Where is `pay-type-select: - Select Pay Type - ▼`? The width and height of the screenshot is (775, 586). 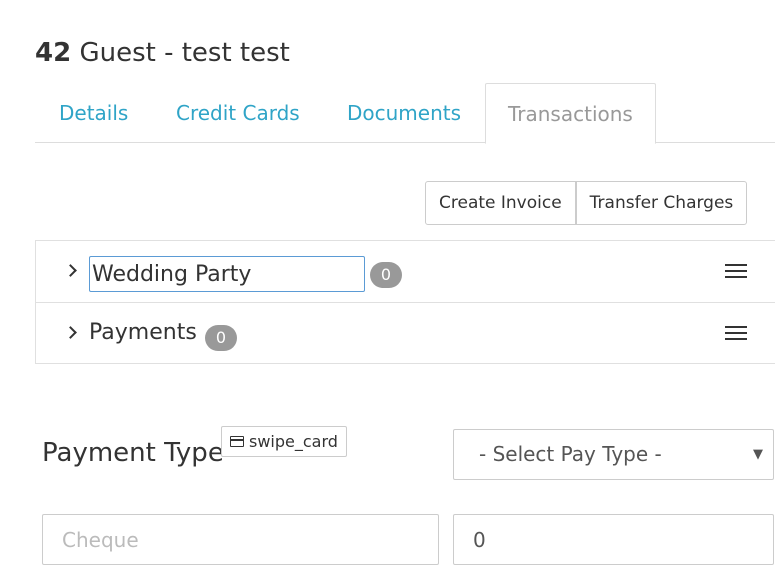
pay-type-select: - Select Pay Type - ▼ is located at coordinates (613, 454).